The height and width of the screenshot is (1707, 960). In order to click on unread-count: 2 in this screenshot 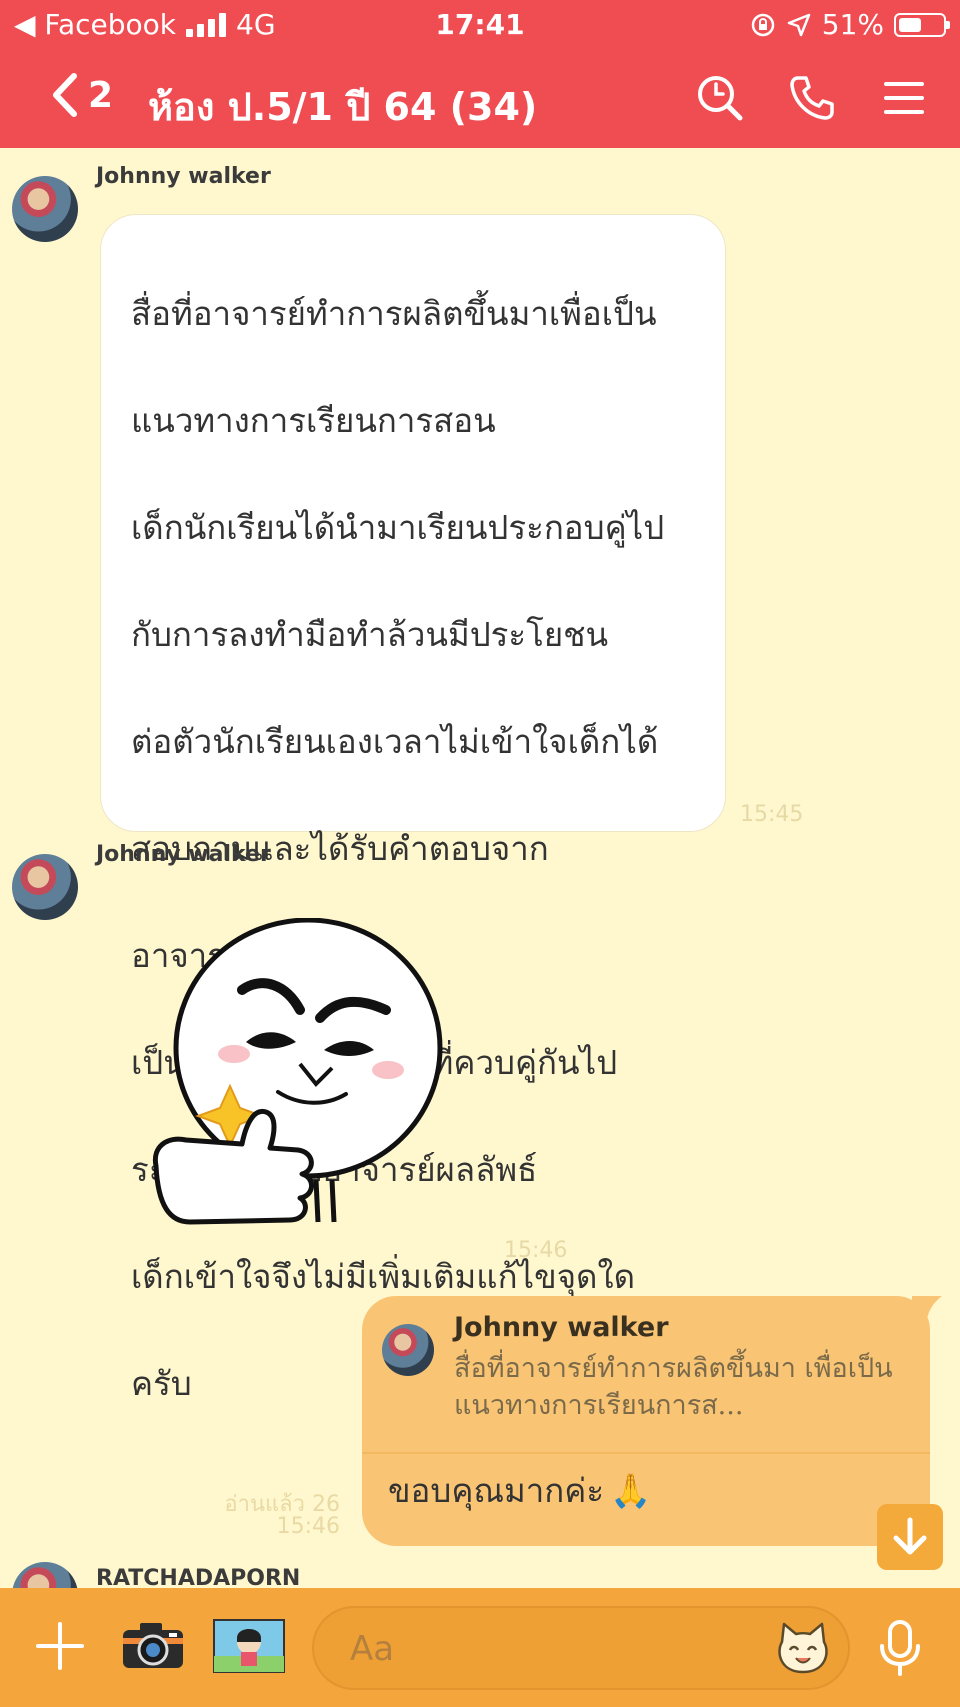, I will do `click(101, 95)`.